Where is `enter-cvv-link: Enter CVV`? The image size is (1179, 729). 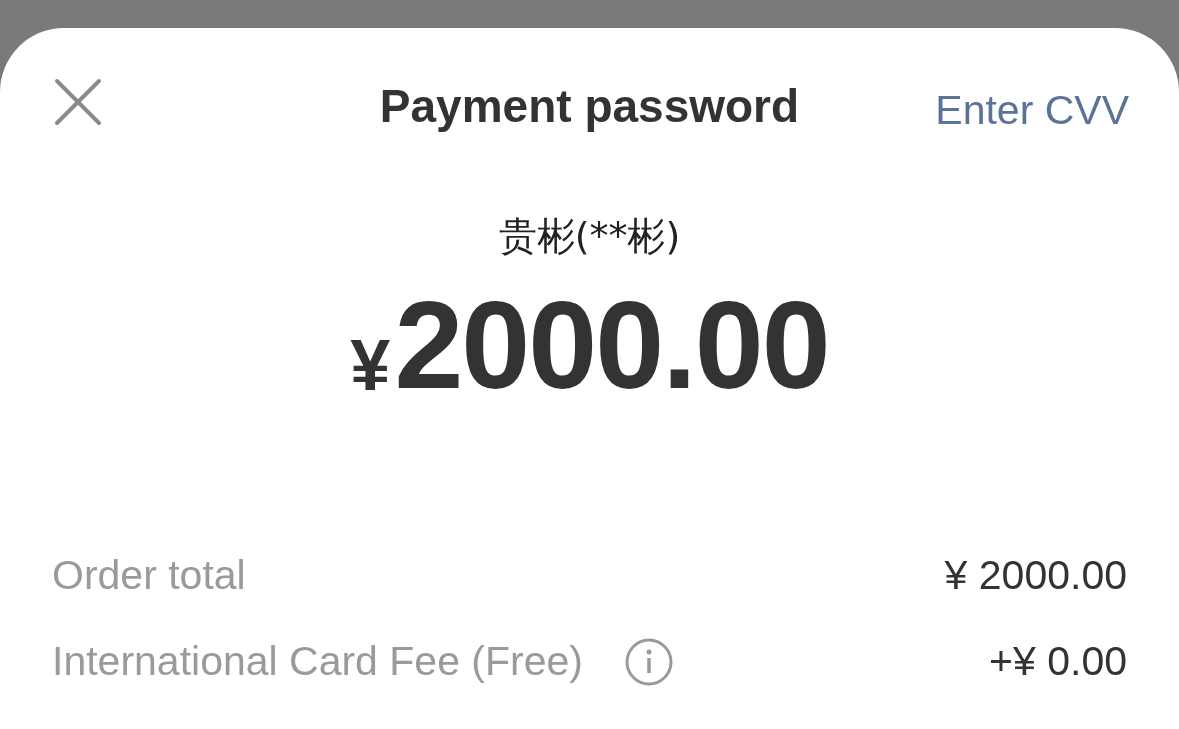
enter-cvv-link: Enter CVV is located at coordinates (1032, 110).